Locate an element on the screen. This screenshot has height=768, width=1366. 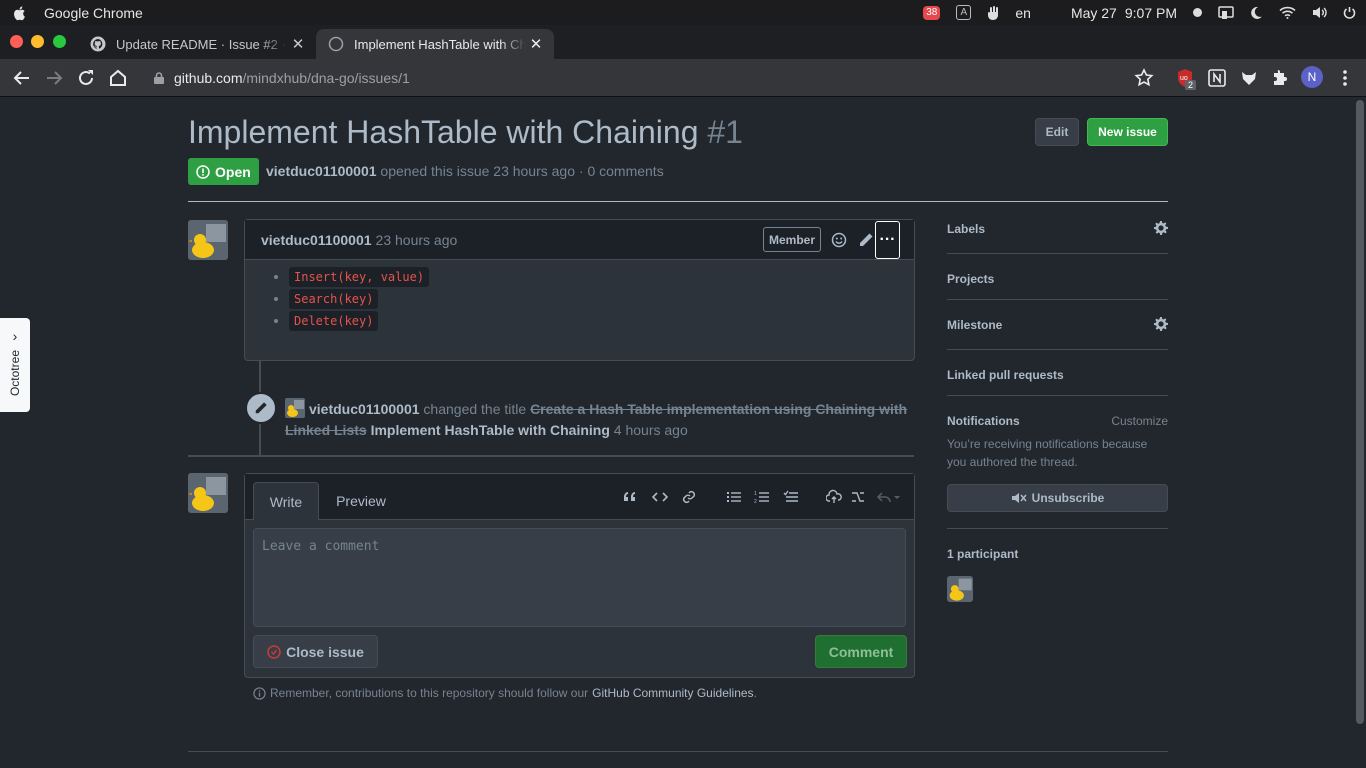
upload-cloud-icon is located at coordinates (834, 497).